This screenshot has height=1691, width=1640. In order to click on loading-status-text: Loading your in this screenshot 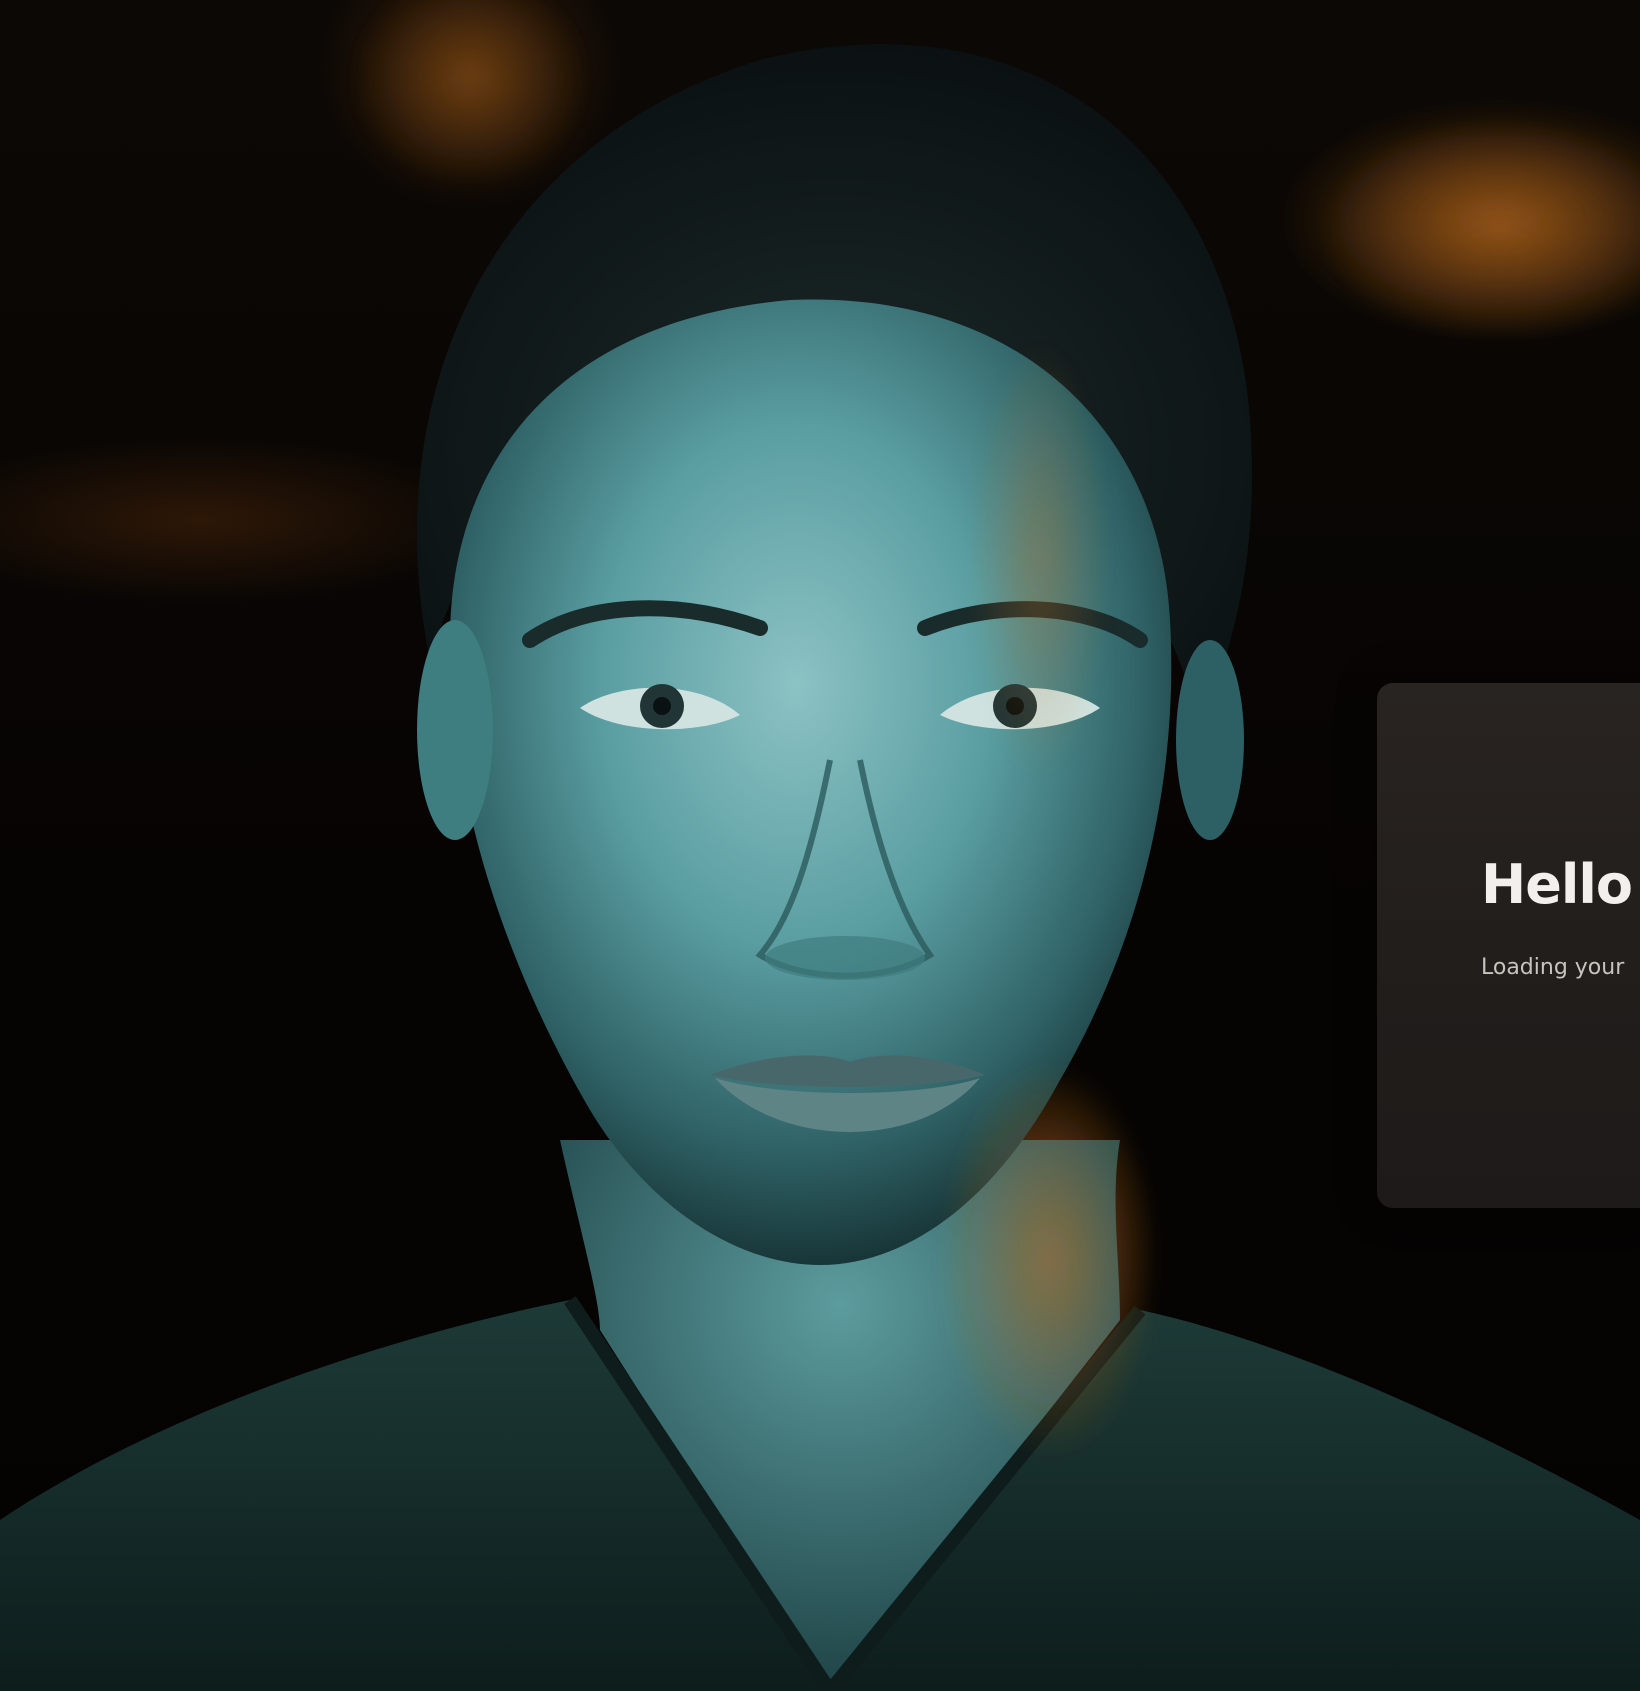, I will do `click(1553, 967)`.